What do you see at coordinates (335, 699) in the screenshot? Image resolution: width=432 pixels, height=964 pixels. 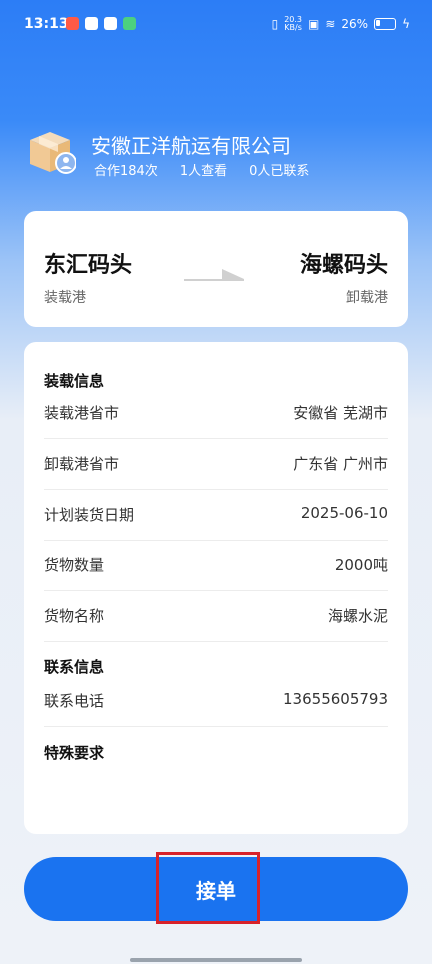 I see `phone-number: 13655605793` at bounding box center [335, 699].